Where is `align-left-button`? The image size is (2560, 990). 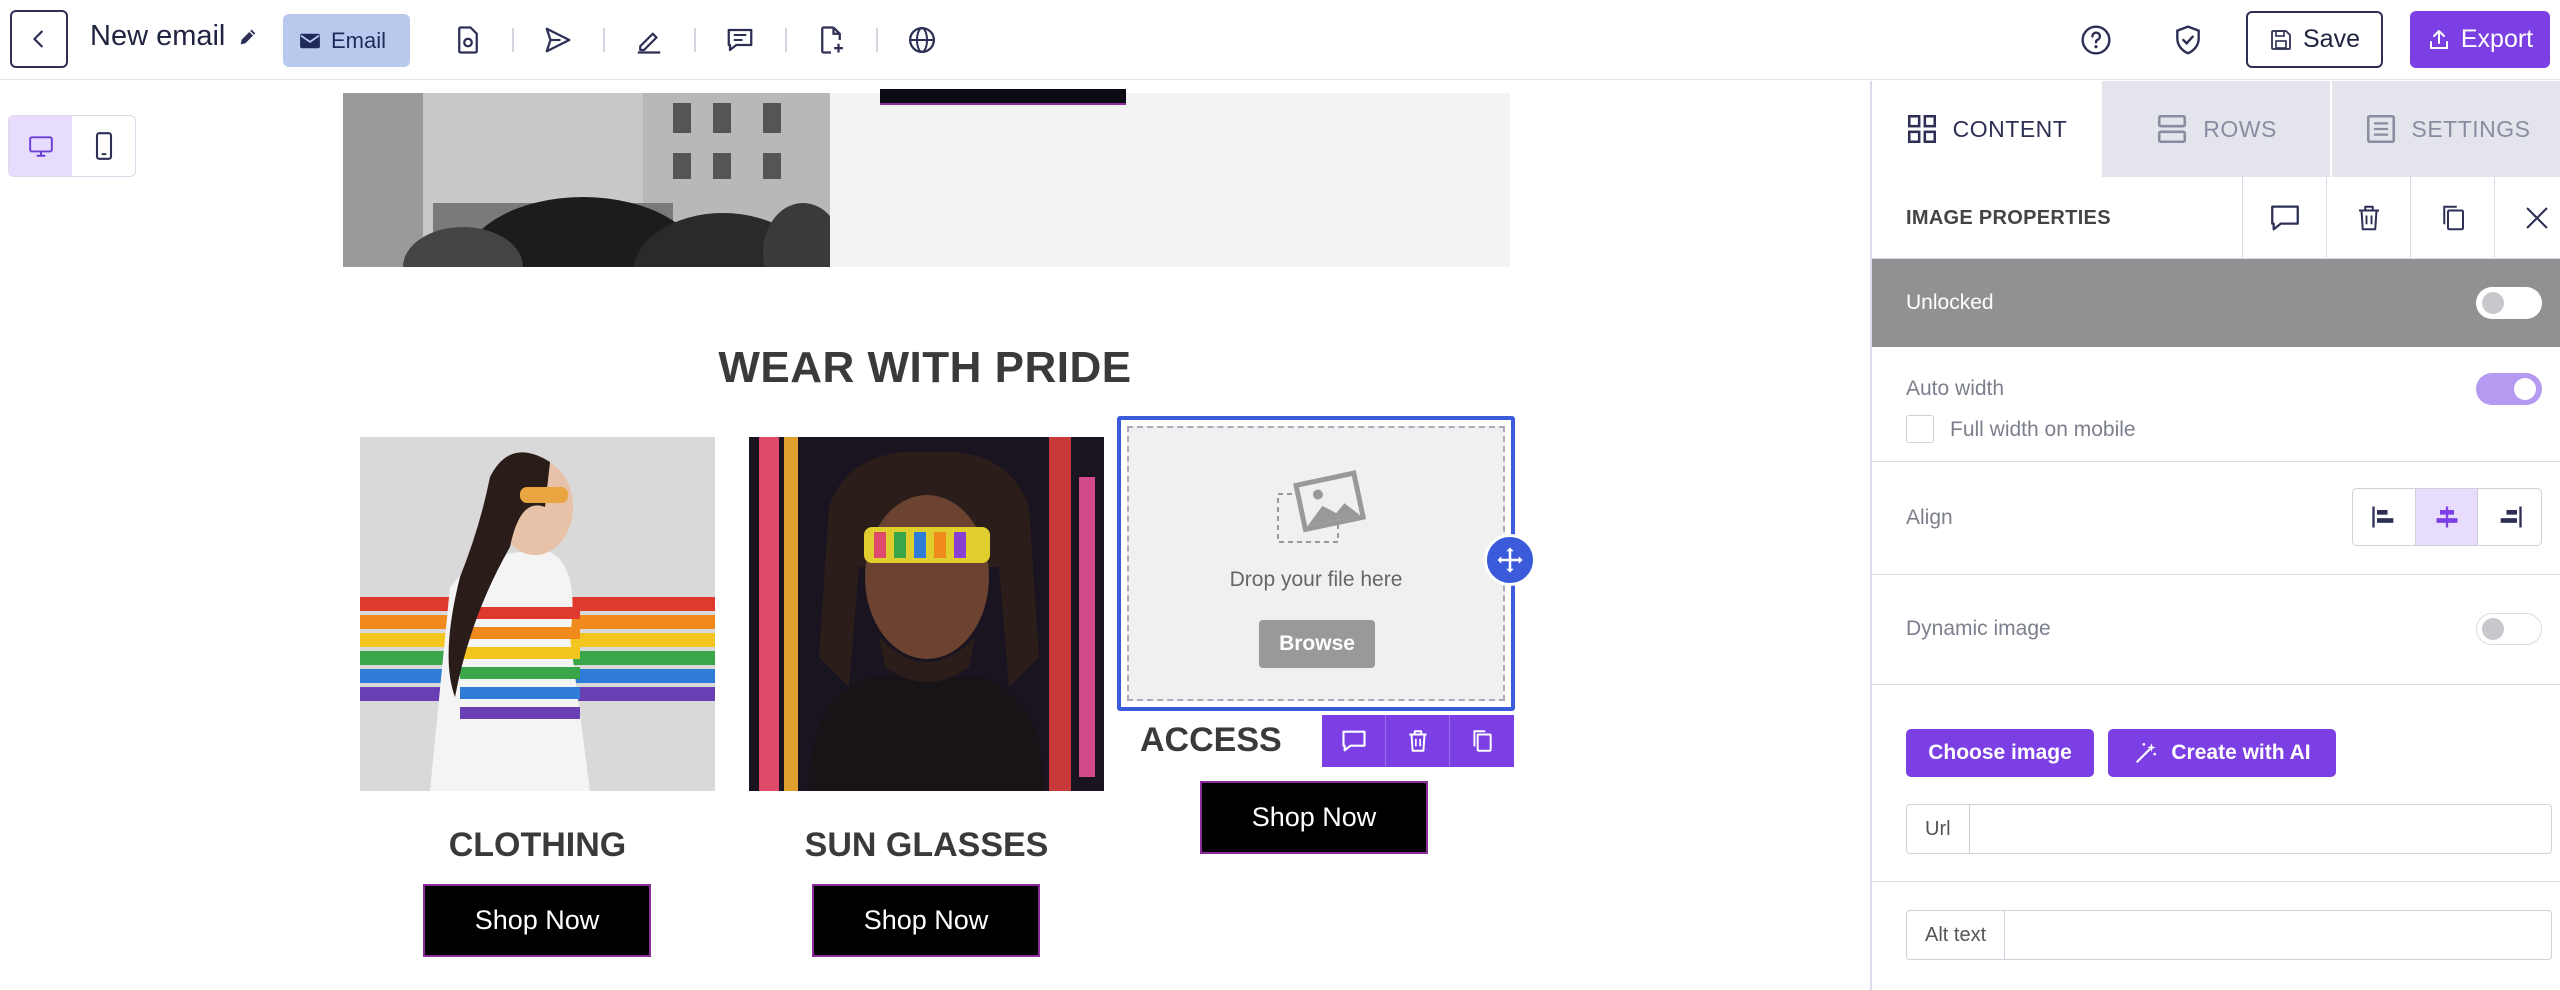 align-left-button is located at coordinates (2384, 517).